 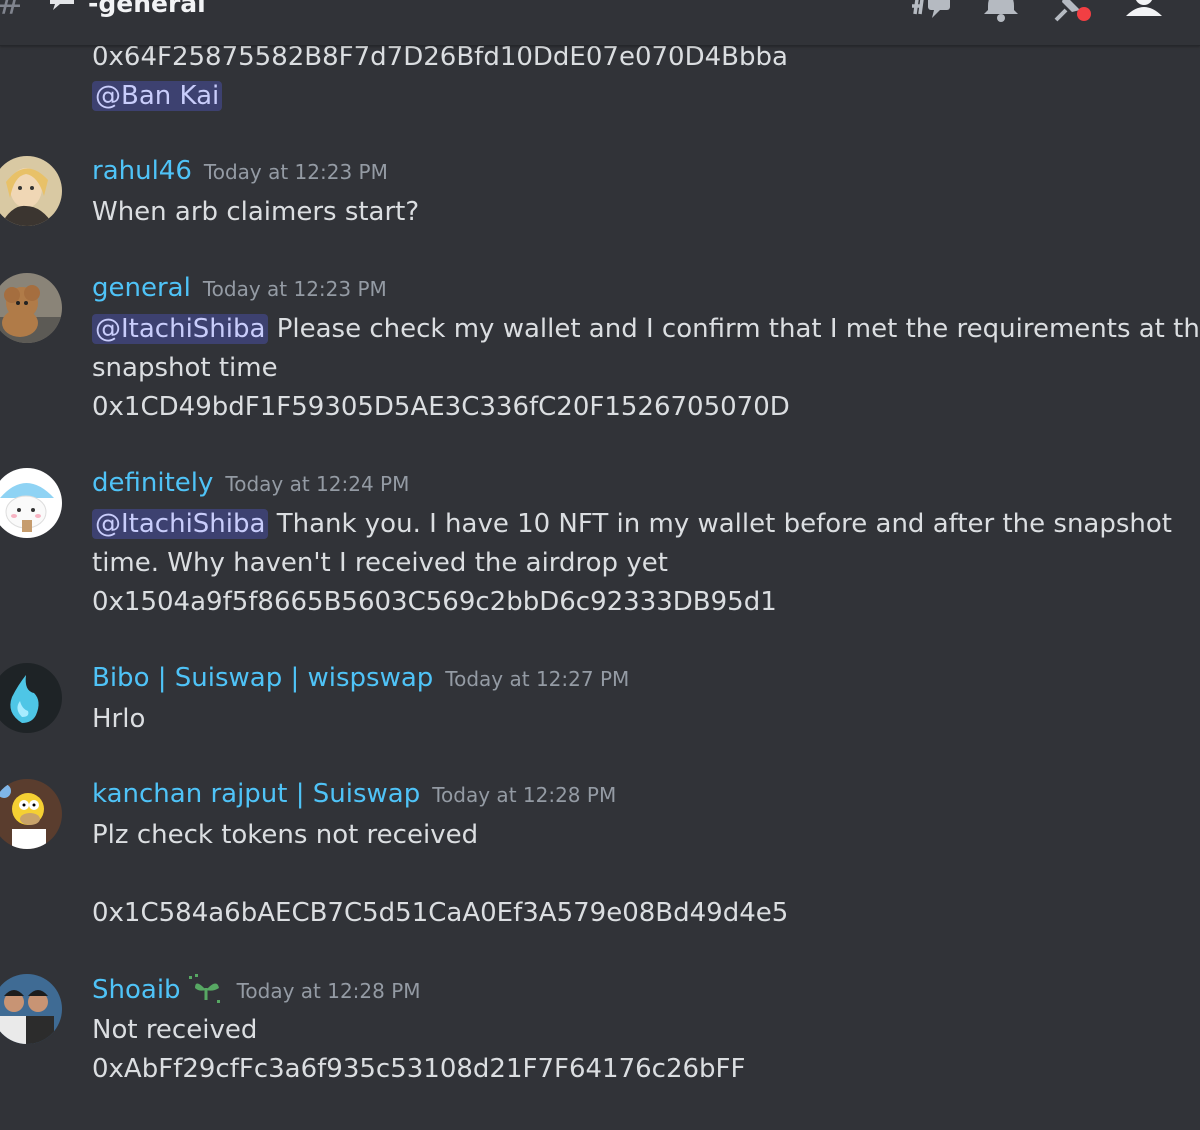 What do you see at coordinates (600, 23) in the screenshot?
I see `channel-header: # -general` at bounding box center [600, 23].